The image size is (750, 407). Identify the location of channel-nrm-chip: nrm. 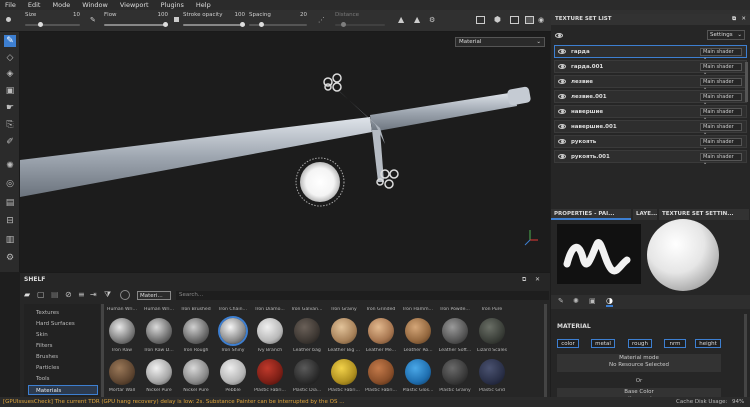
(675, 343).